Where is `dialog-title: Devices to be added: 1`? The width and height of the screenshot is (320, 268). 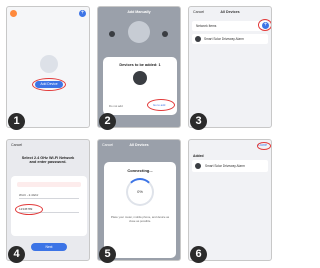
dialog-title: Devices to be added: 1 is located at coordinates (140, 65).